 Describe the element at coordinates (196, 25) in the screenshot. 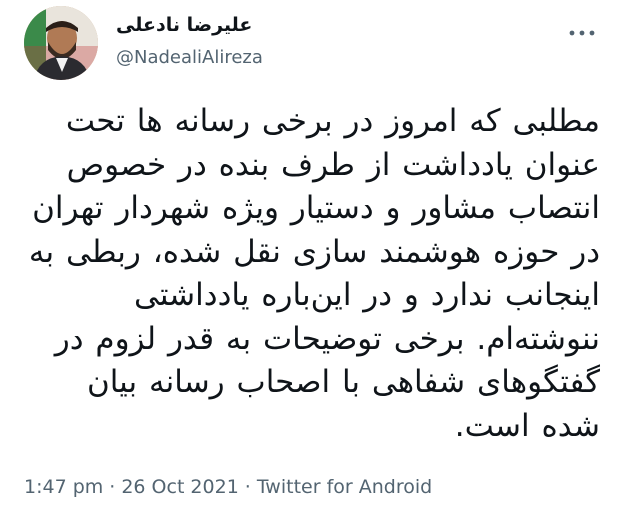

I see `author-display-name: علیرضا نادعلی` at that location.